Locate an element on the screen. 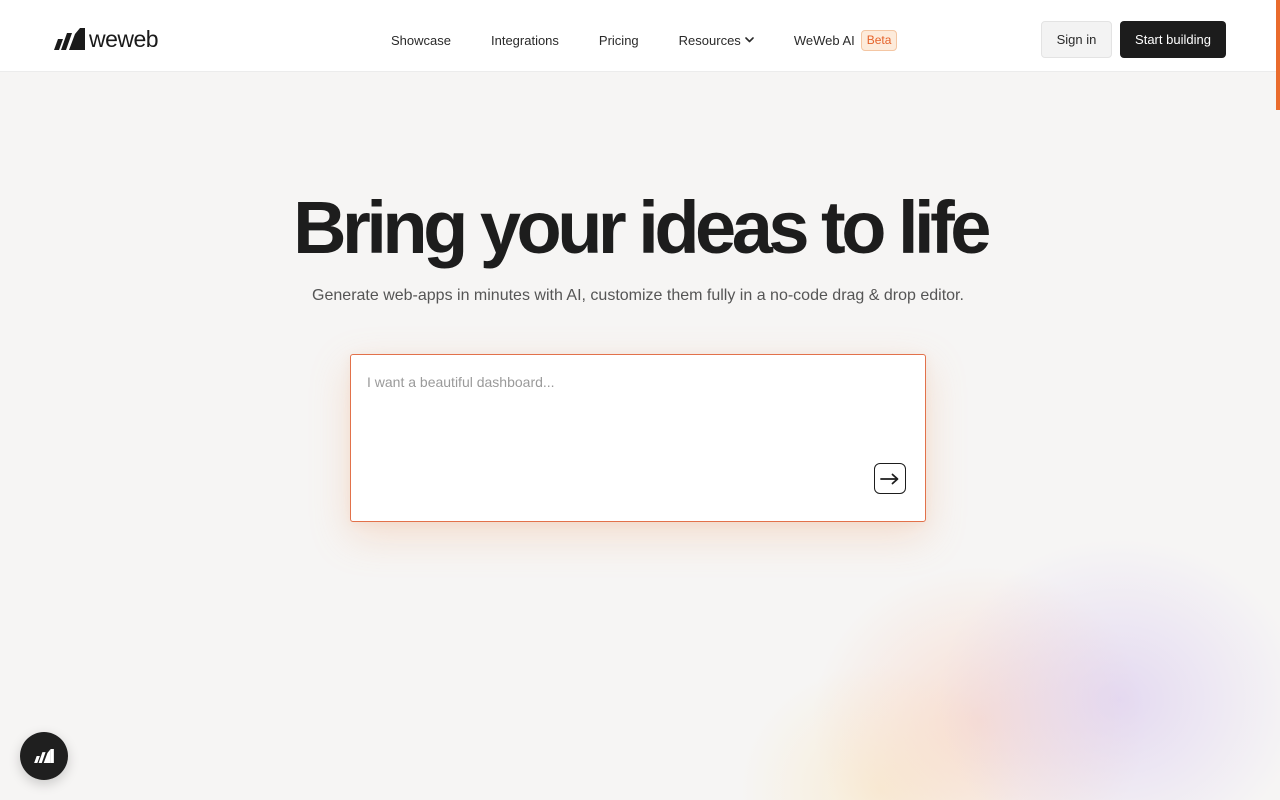 The image size is (1280, 800). chat-launcher-button is located at coordinates (44, 756).